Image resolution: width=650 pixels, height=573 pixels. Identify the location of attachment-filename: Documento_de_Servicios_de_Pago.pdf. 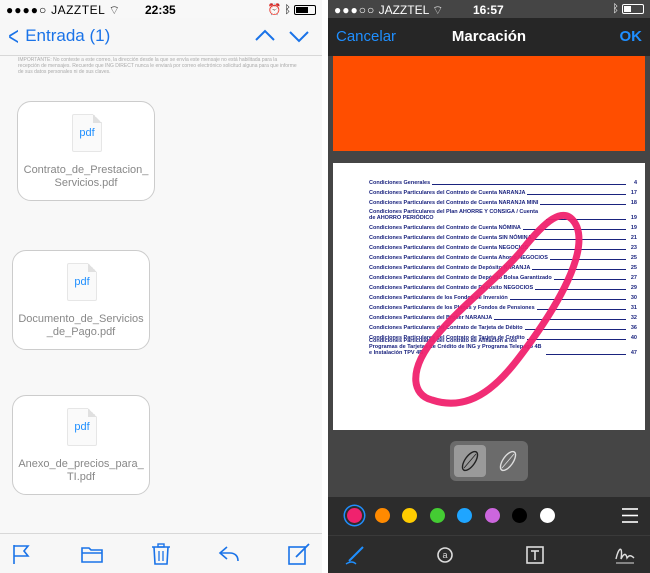
(81, 325).